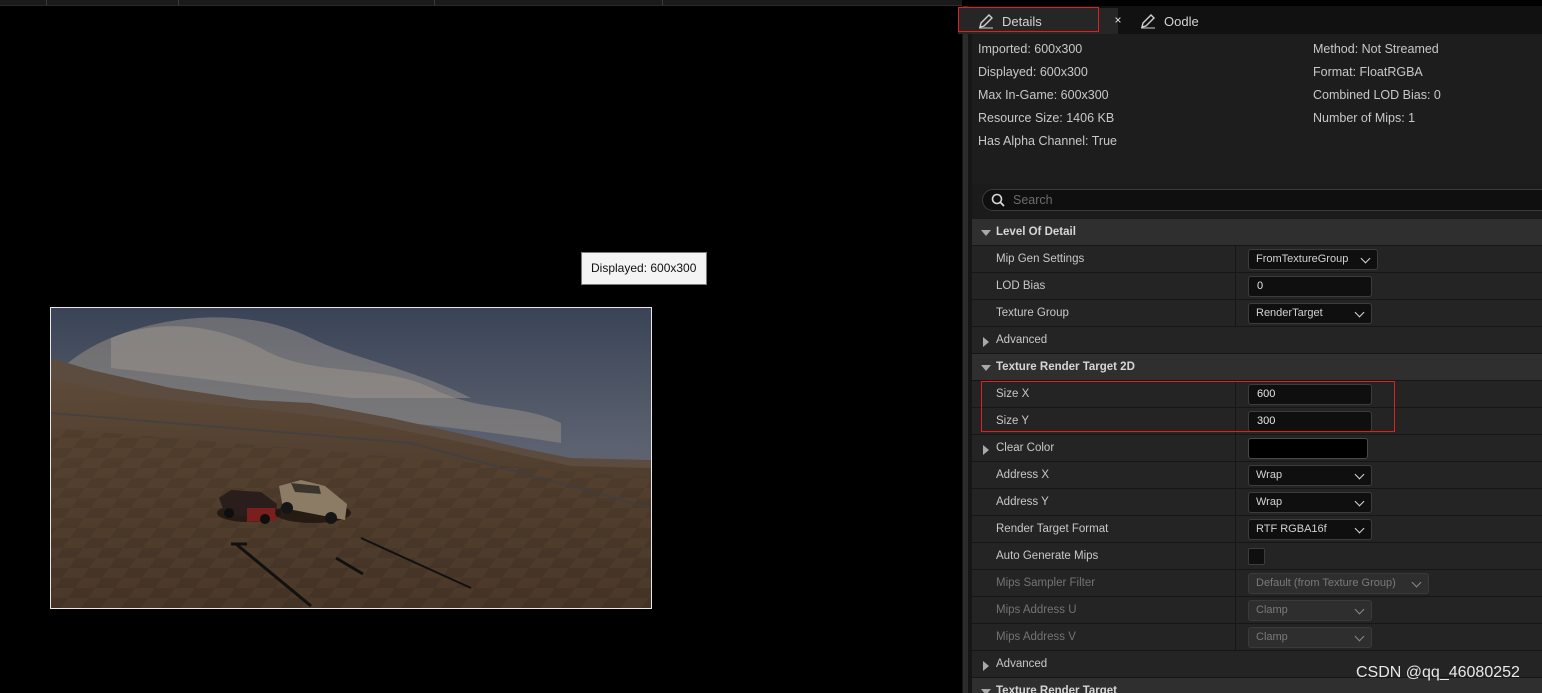  Describe the element at coordinates (1046, 583) in the screenshot. I see `property-label: Mips Sampler Filter` at that location.